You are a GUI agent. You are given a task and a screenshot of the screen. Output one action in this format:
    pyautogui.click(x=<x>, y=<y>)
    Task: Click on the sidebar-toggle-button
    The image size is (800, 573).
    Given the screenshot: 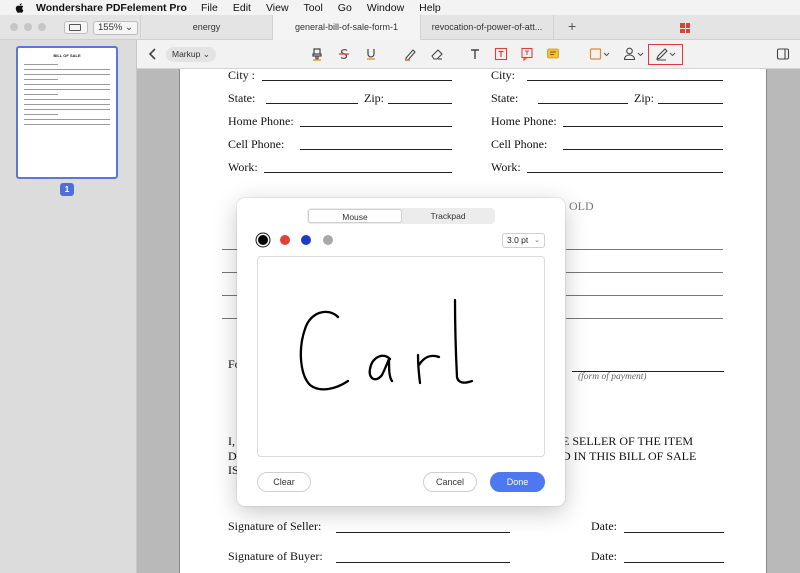 What is the action you would take?
    pyautogui.click(x=76, y=27)
    